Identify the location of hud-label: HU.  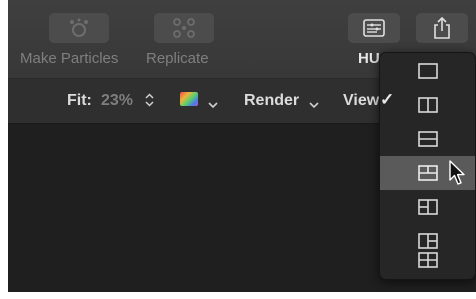
(369, 58).